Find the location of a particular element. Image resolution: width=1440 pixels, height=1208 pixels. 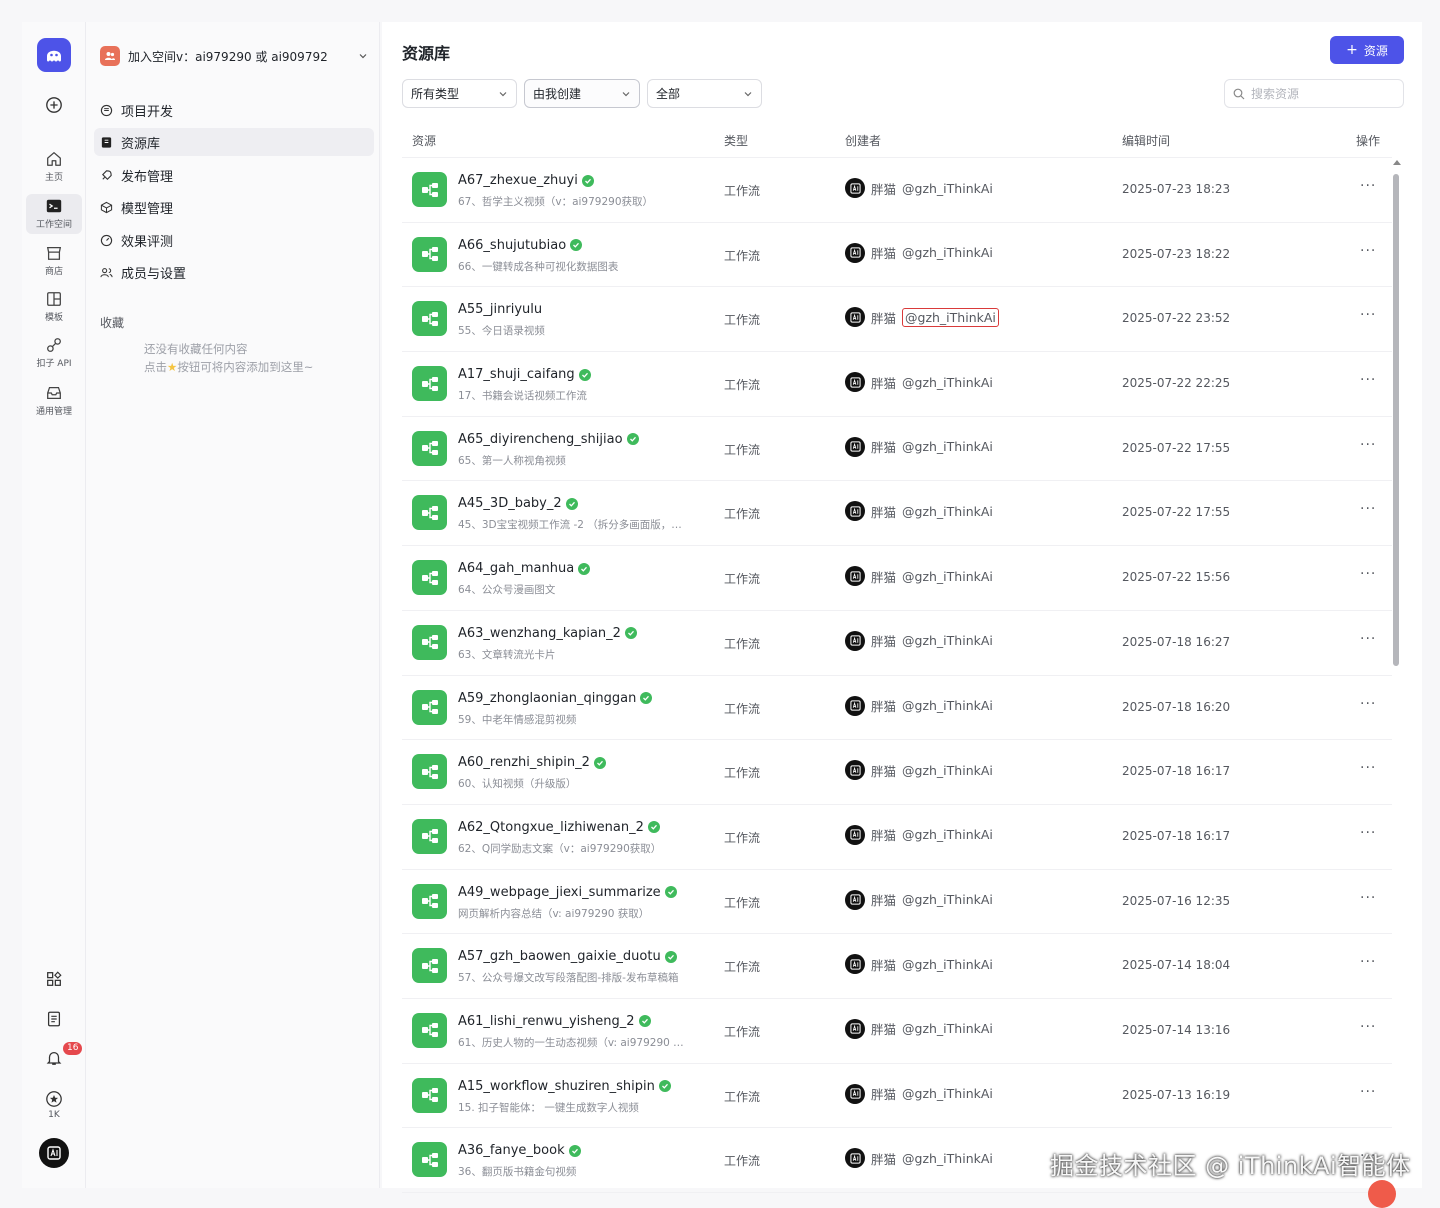

resource-name: A62_Qtongxue_lizhiwenan_2 is located at coordinates (559, 827).